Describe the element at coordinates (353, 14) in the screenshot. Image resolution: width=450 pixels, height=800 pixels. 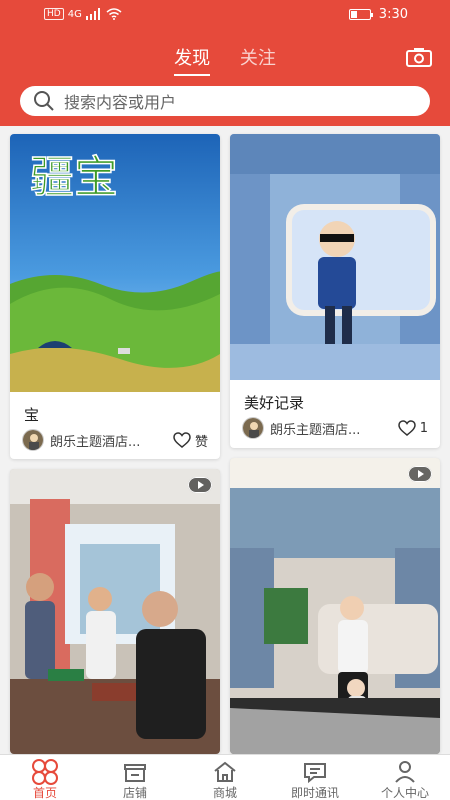
I see `battery-fill` at that location.